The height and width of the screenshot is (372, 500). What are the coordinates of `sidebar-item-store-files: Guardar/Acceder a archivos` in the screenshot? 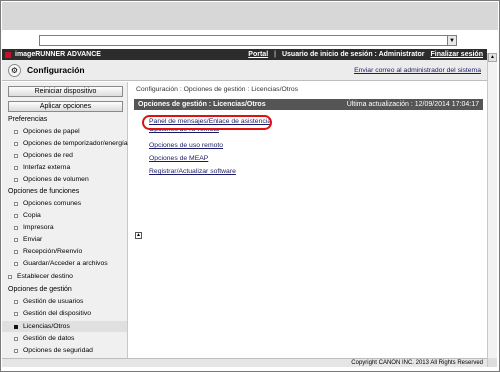 It's located at (61, 263).